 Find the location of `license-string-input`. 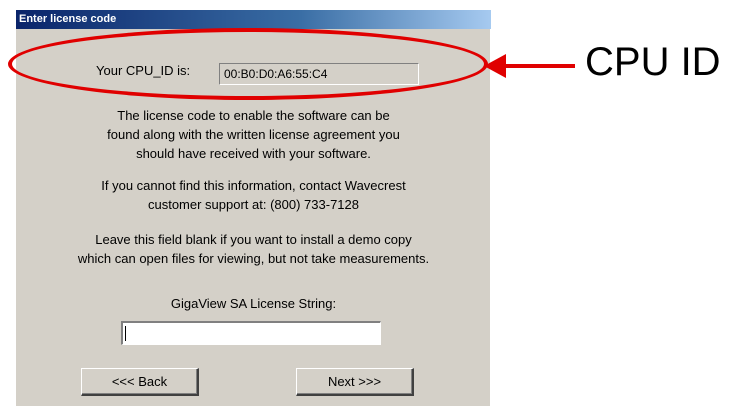

license-string-input is located at coordinates (251, 333).